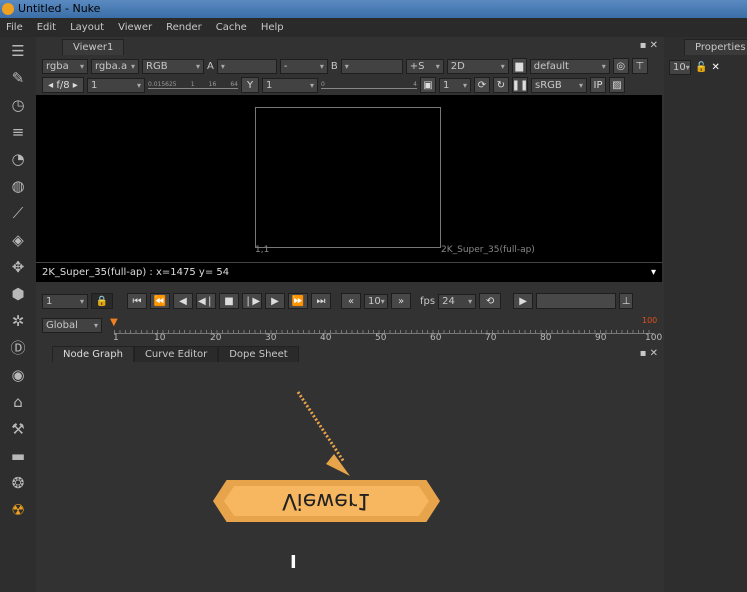  Describe the element at coordinates (293, 562) in the screenshot. I see `text-cursor-icon: I` at that location.